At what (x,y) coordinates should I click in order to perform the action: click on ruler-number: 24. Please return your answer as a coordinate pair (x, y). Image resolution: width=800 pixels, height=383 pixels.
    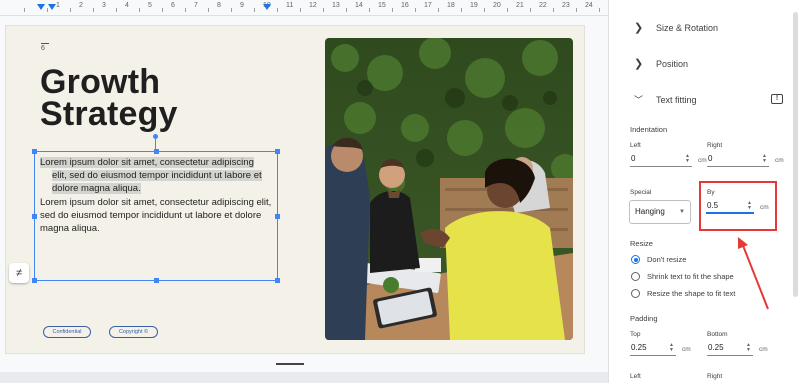
    Looking at the image, I should click on (589, 5).